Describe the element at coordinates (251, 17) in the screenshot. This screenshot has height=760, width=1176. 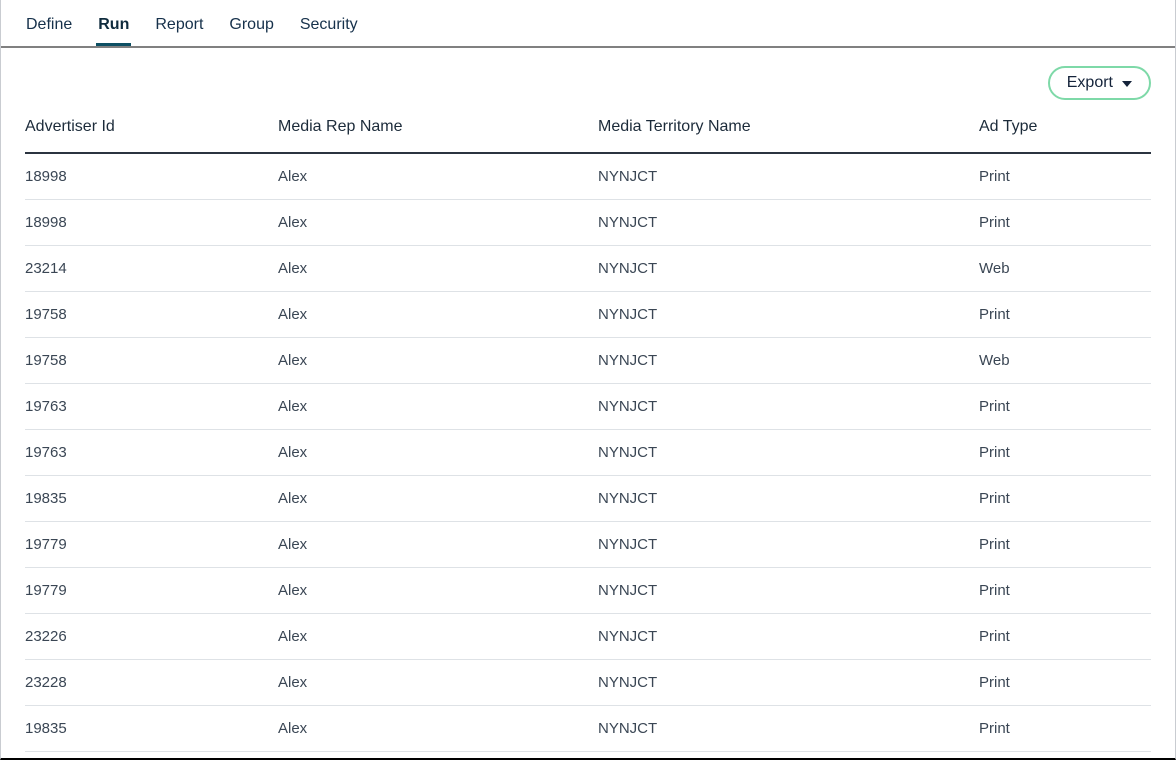
I see `tab-group: Group` at that location.